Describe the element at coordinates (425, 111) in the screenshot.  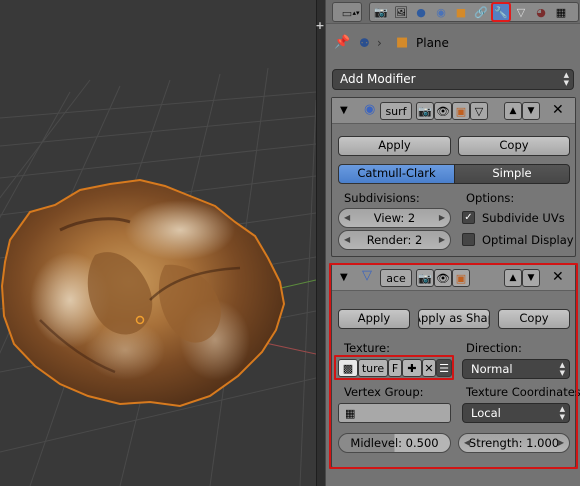
I see `render-toggle-icon: 📷` at that location.